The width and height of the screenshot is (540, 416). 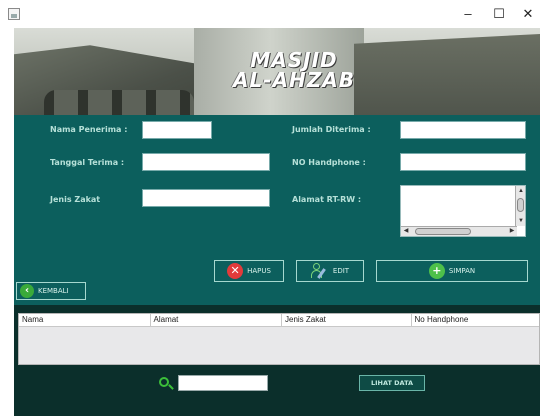 What do you see at coordinates (206, 162) in the screenshot?
I see `tanggal-terima-input` at bounding box center [206, 162].